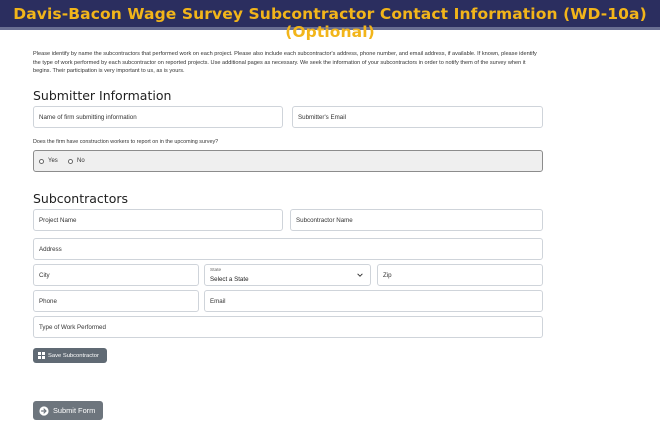 This screenshot has width=660, height=425. What do you see at coordinates (417, 117) in the screenshot?
I see `submitter-email-input: Submitter's Email` at bounding box center [417, 117].